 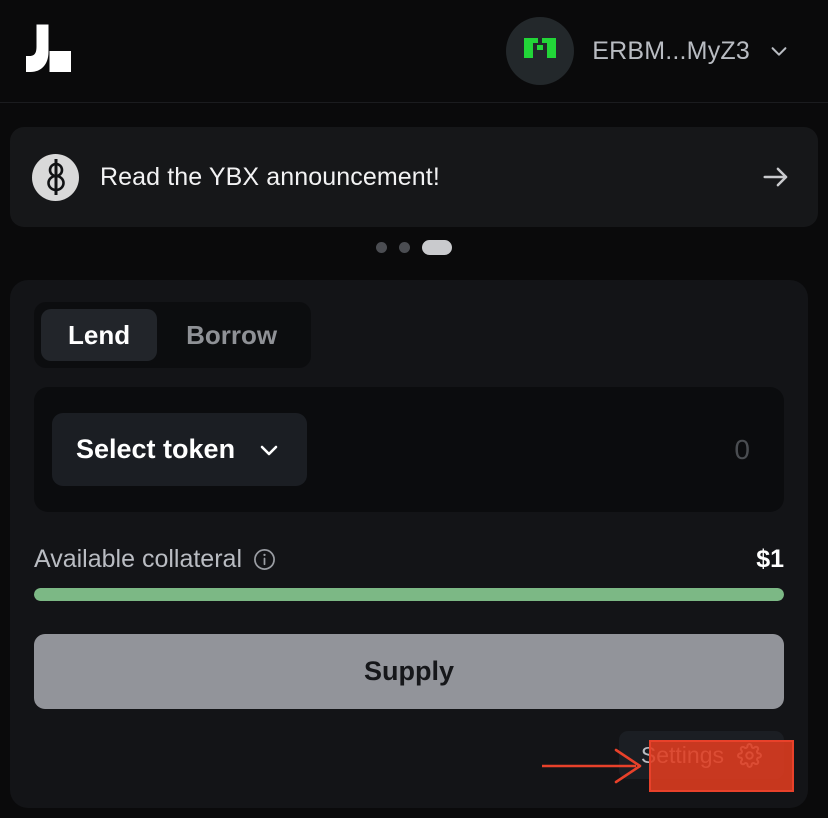 I want to click on collateral-label-group: Available collateral, so click(x=155, y=559).